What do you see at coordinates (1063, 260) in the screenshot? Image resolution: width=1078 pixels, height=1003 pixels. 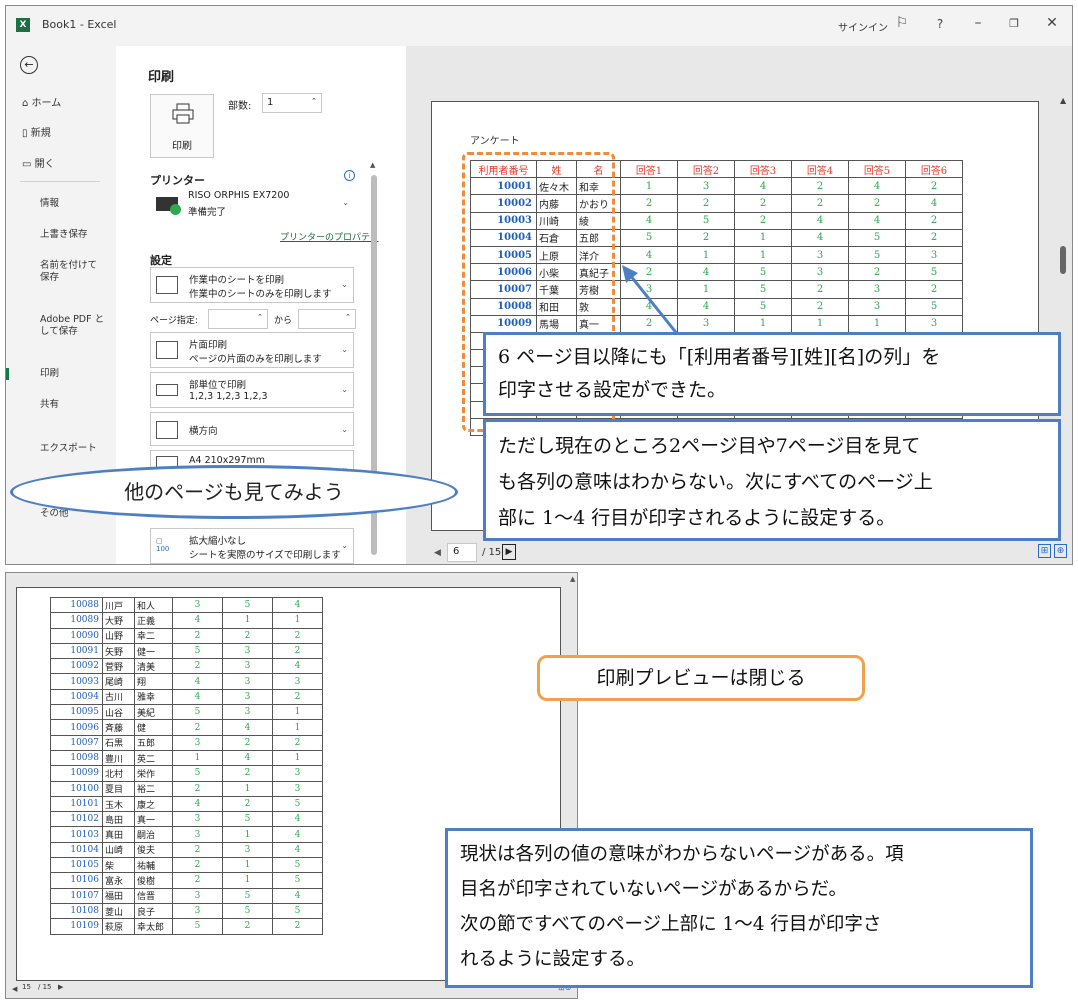 I see `preview-scrollbar-thumb` at bounding box center [1063, 260].